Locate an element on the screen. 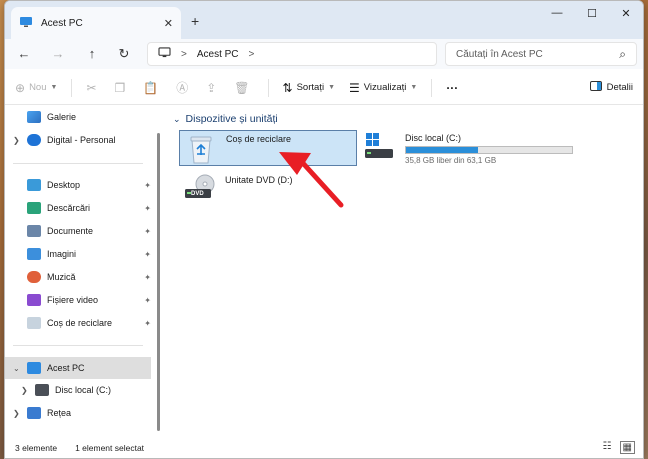 The image size is (648, 459). sidebar-item-label: Coș de reciclare is located at coordinates (80, 323).